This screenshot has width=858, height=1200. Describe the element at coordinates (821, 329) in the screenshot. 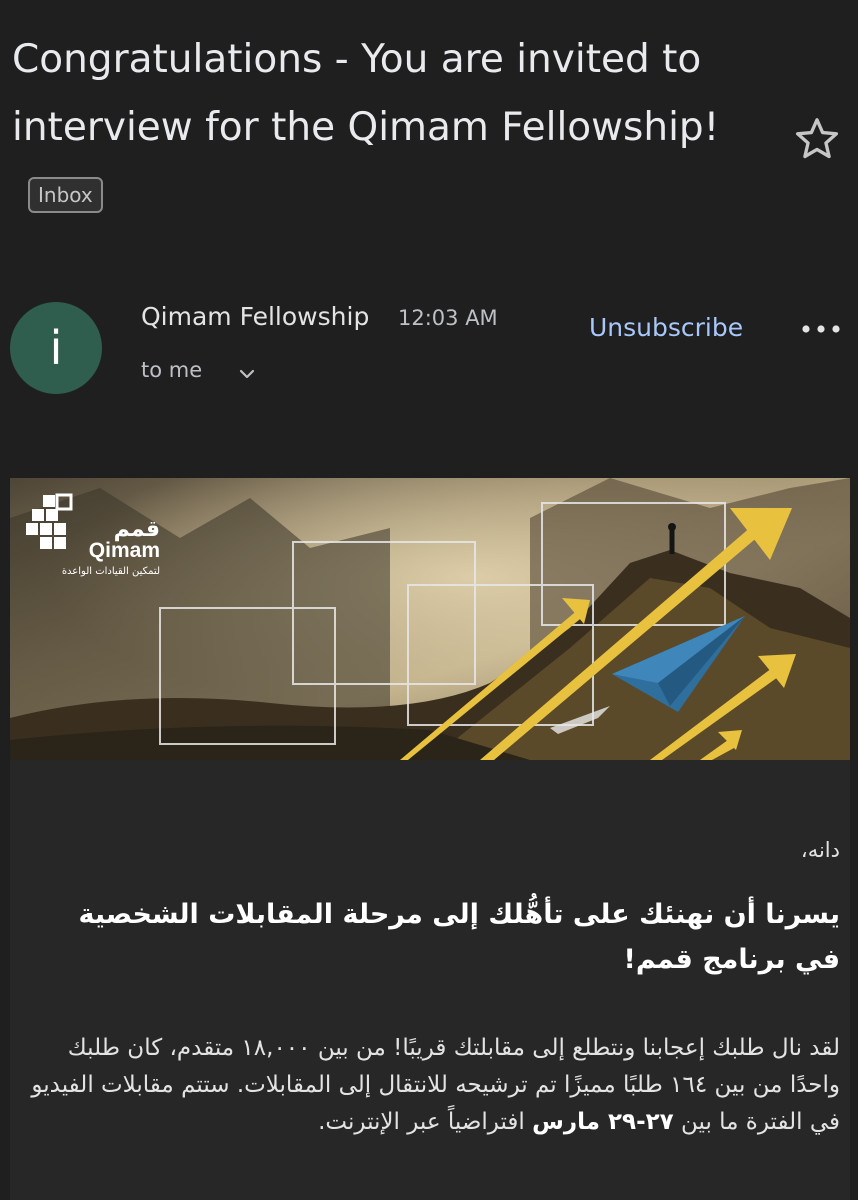

I see `more-horizontal-icon` at that location.